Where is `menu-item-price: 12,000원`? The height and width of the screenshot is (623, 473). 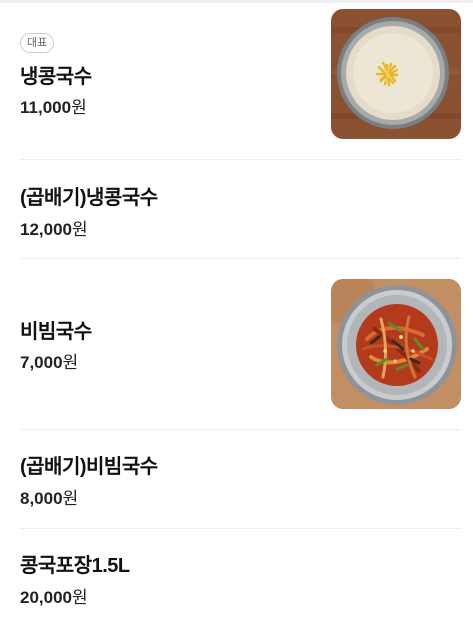 menu-item-price: 12,000원 is located at coordinates (54, 227).